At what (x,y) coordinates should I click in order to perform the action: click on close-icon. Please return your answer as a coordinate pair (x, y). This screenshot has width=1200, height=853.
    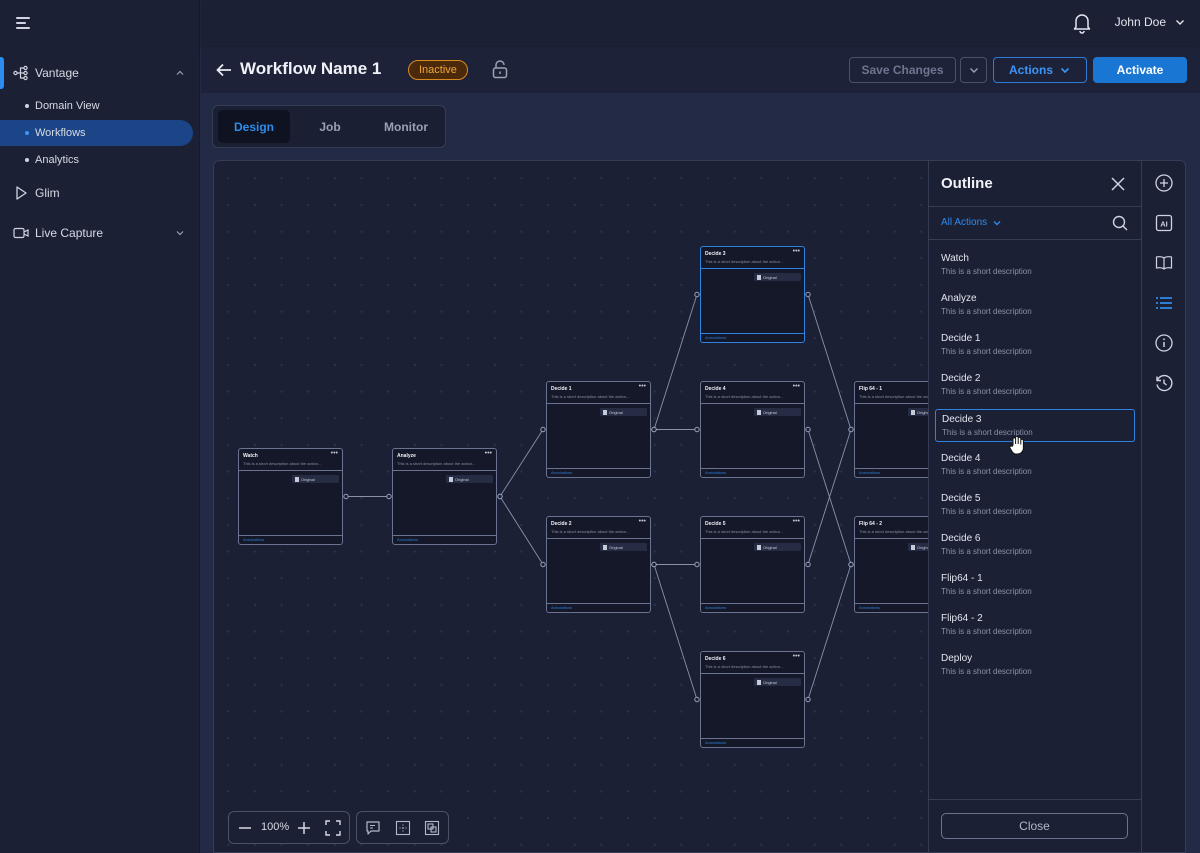
    Looking at the image, I should click on (1118, 184).